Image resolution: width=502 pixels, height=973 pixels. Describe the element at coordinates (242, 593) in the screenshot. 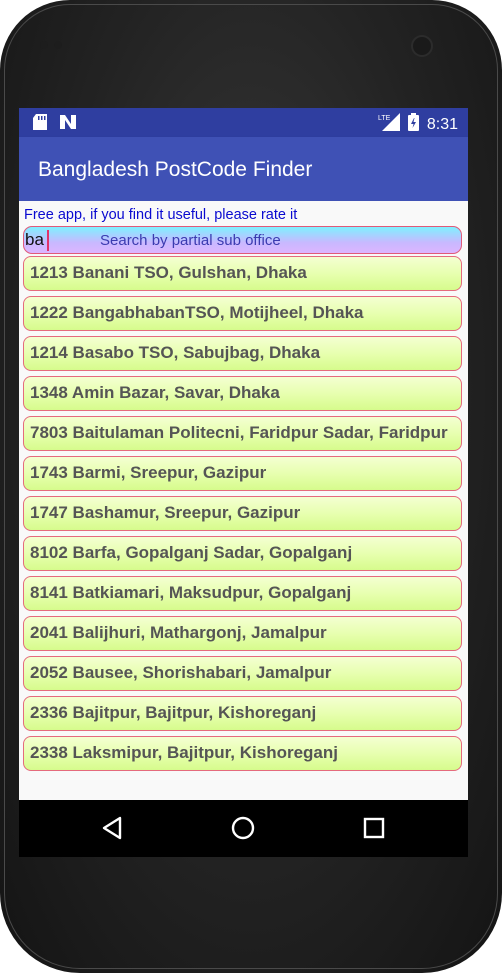

I see `result-item: 8141 Batkiamari, Maksudpur, Gopalganj` at that location.